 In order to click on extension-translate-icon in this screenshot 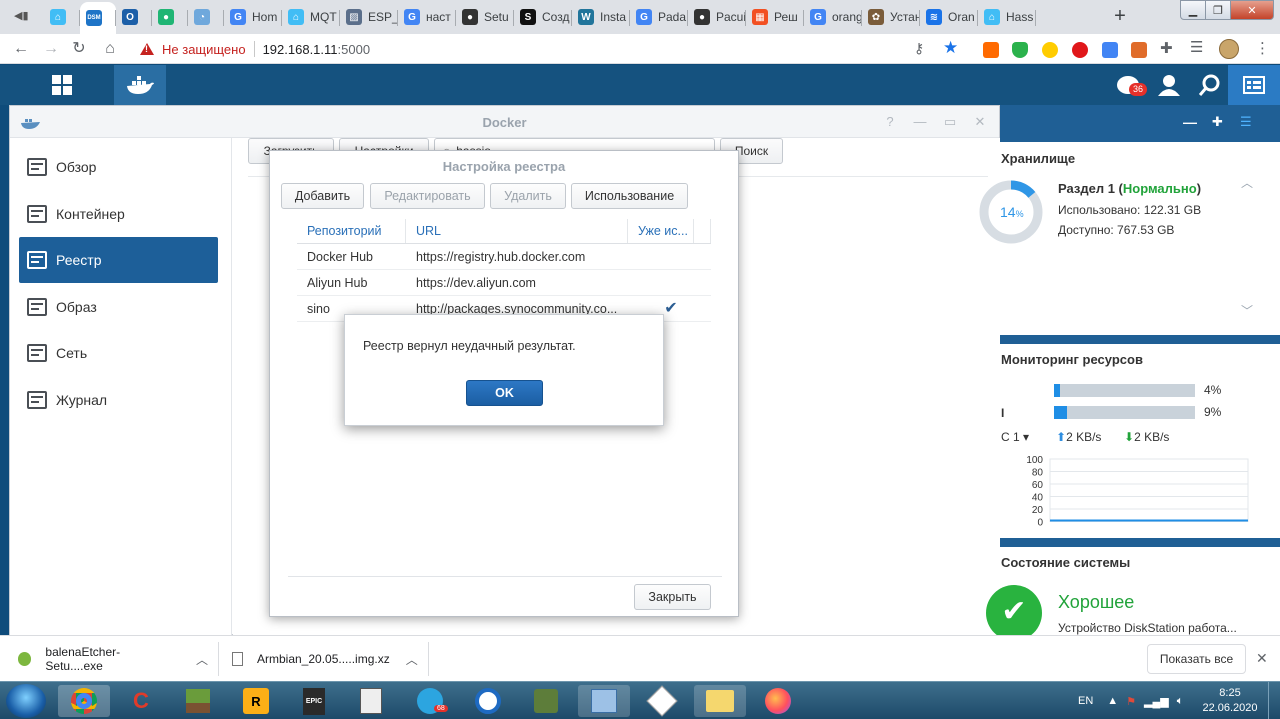, I will do `click(1110, 50)`.